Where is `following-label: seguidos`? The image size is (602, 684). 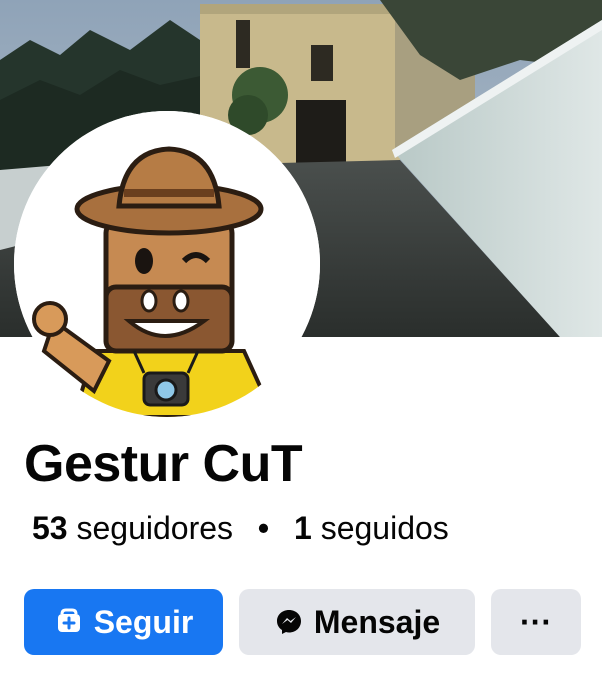
following-label: seguidos is located at coordinates (385, 528).